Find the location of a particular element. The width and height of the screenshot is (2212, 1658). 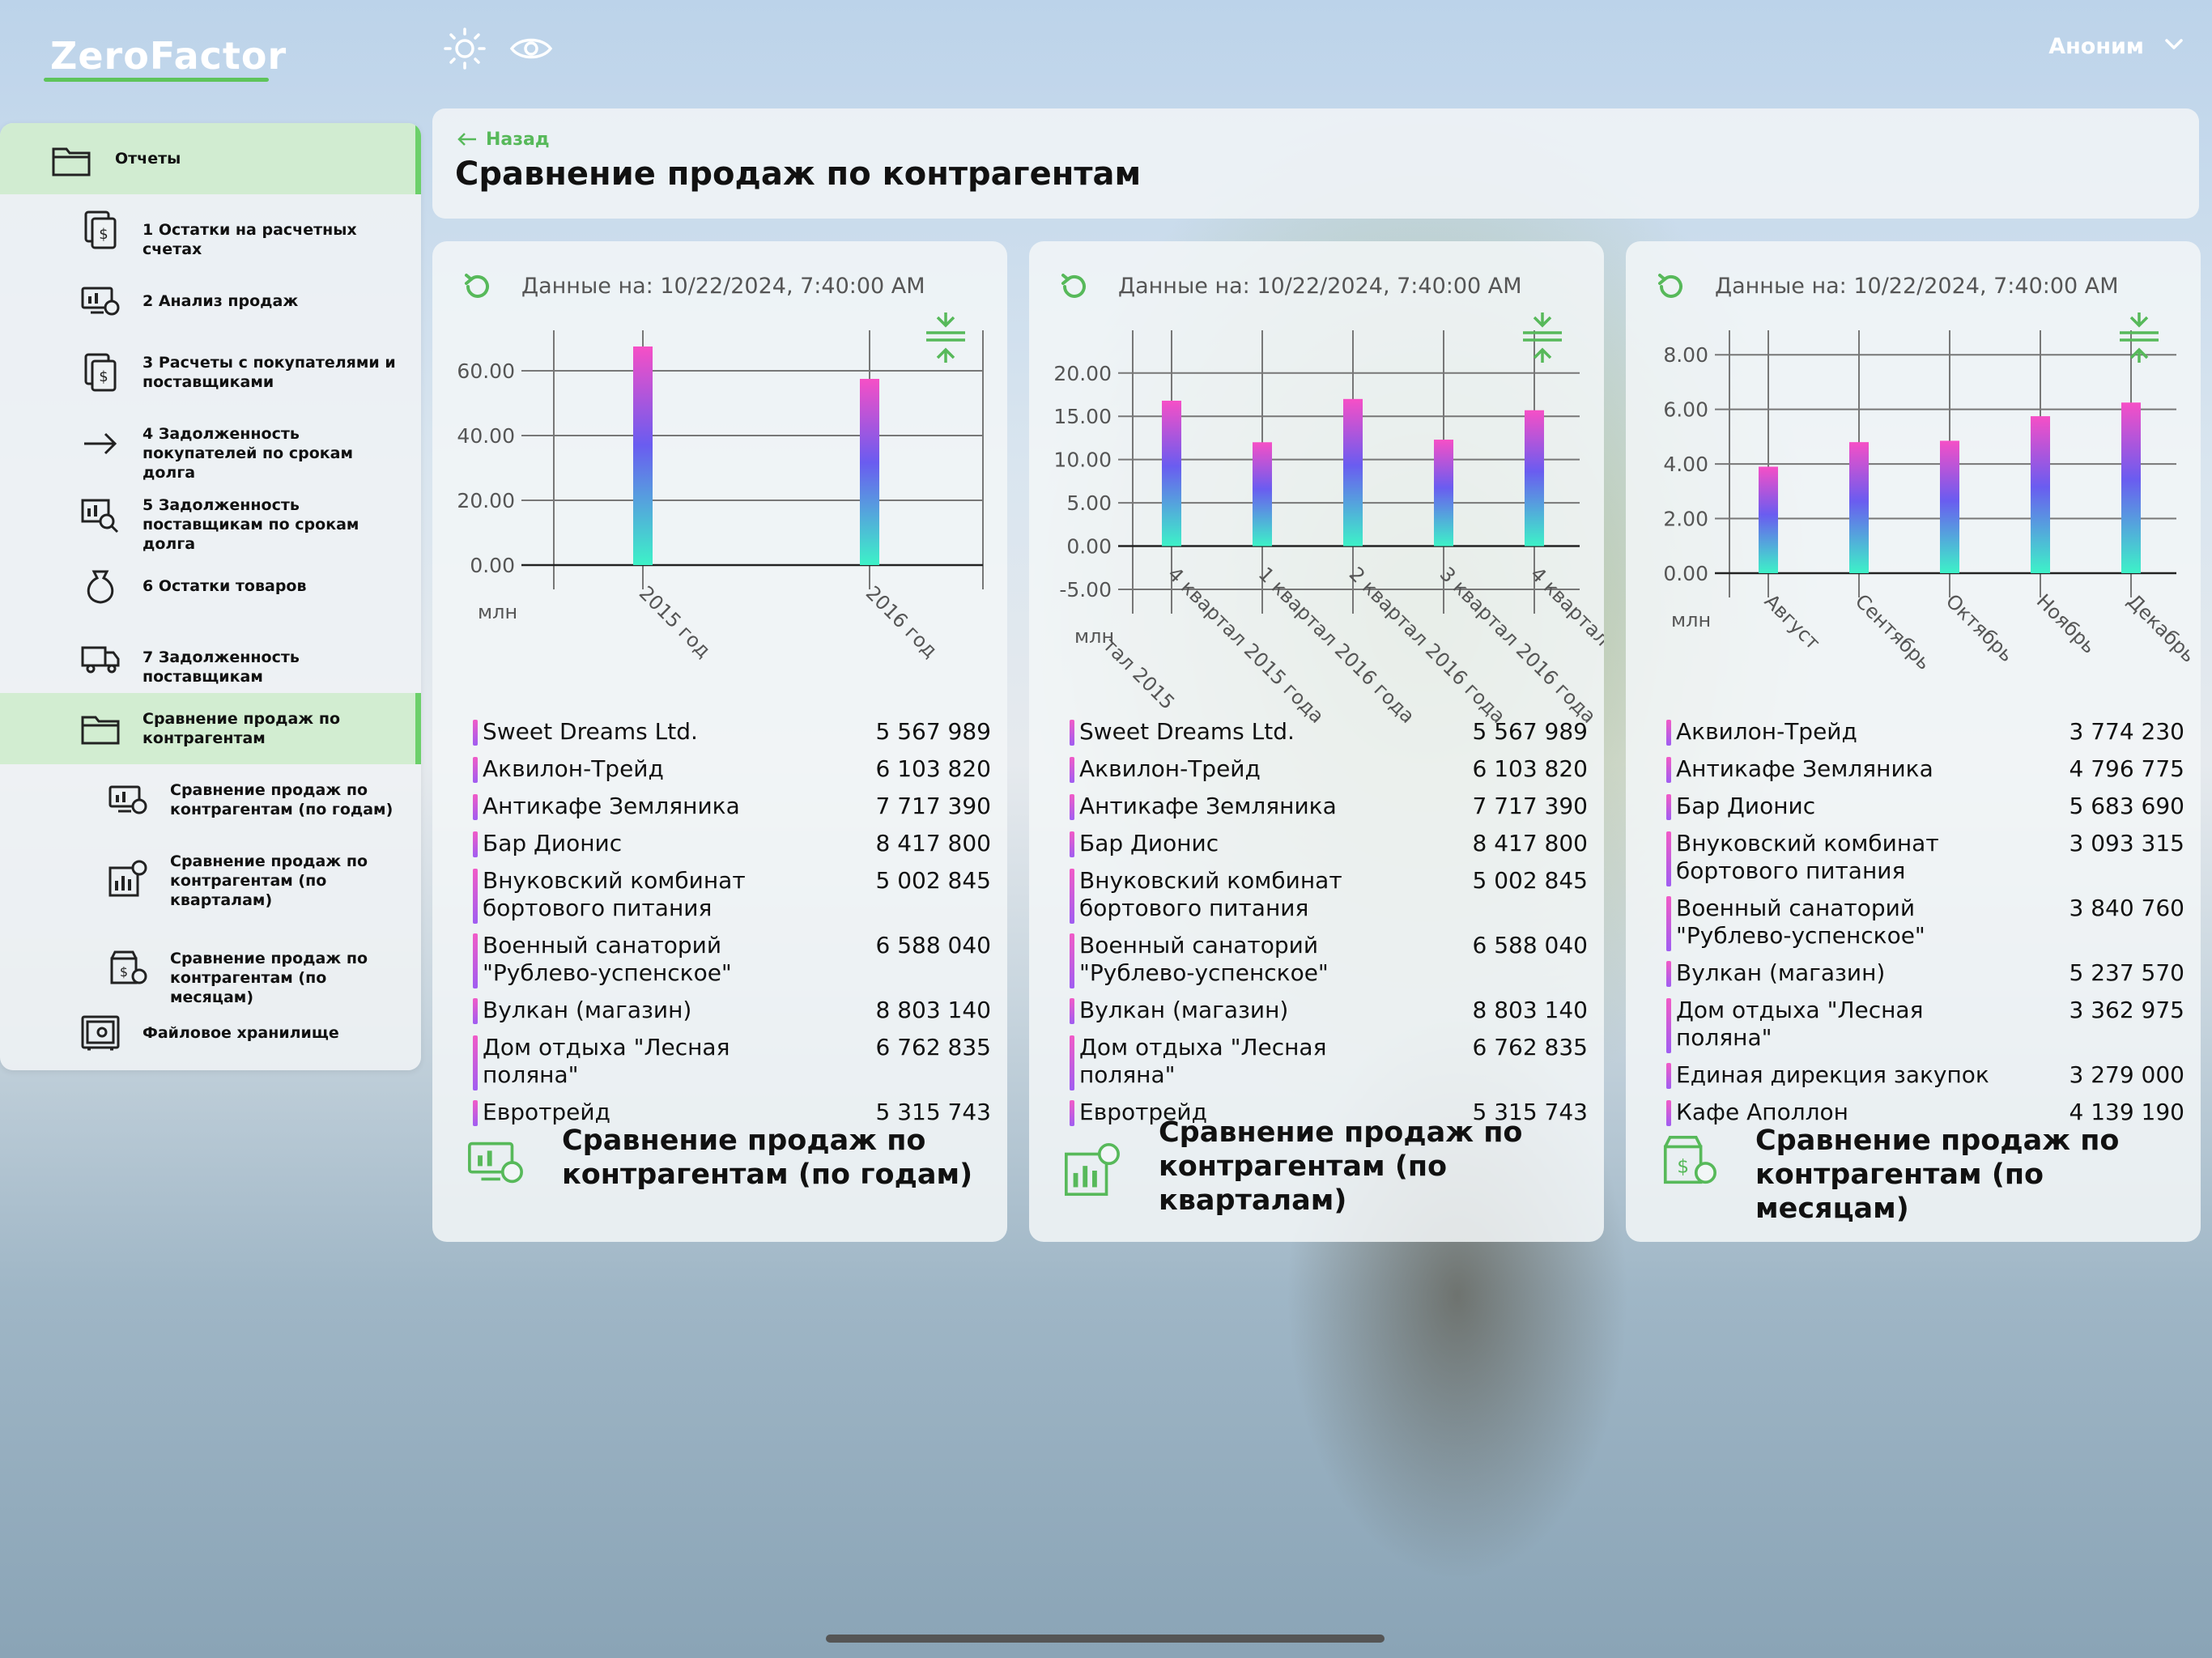

sidebar-item-stock: 6 Остатки товаров is located at coordinates (211, 586).